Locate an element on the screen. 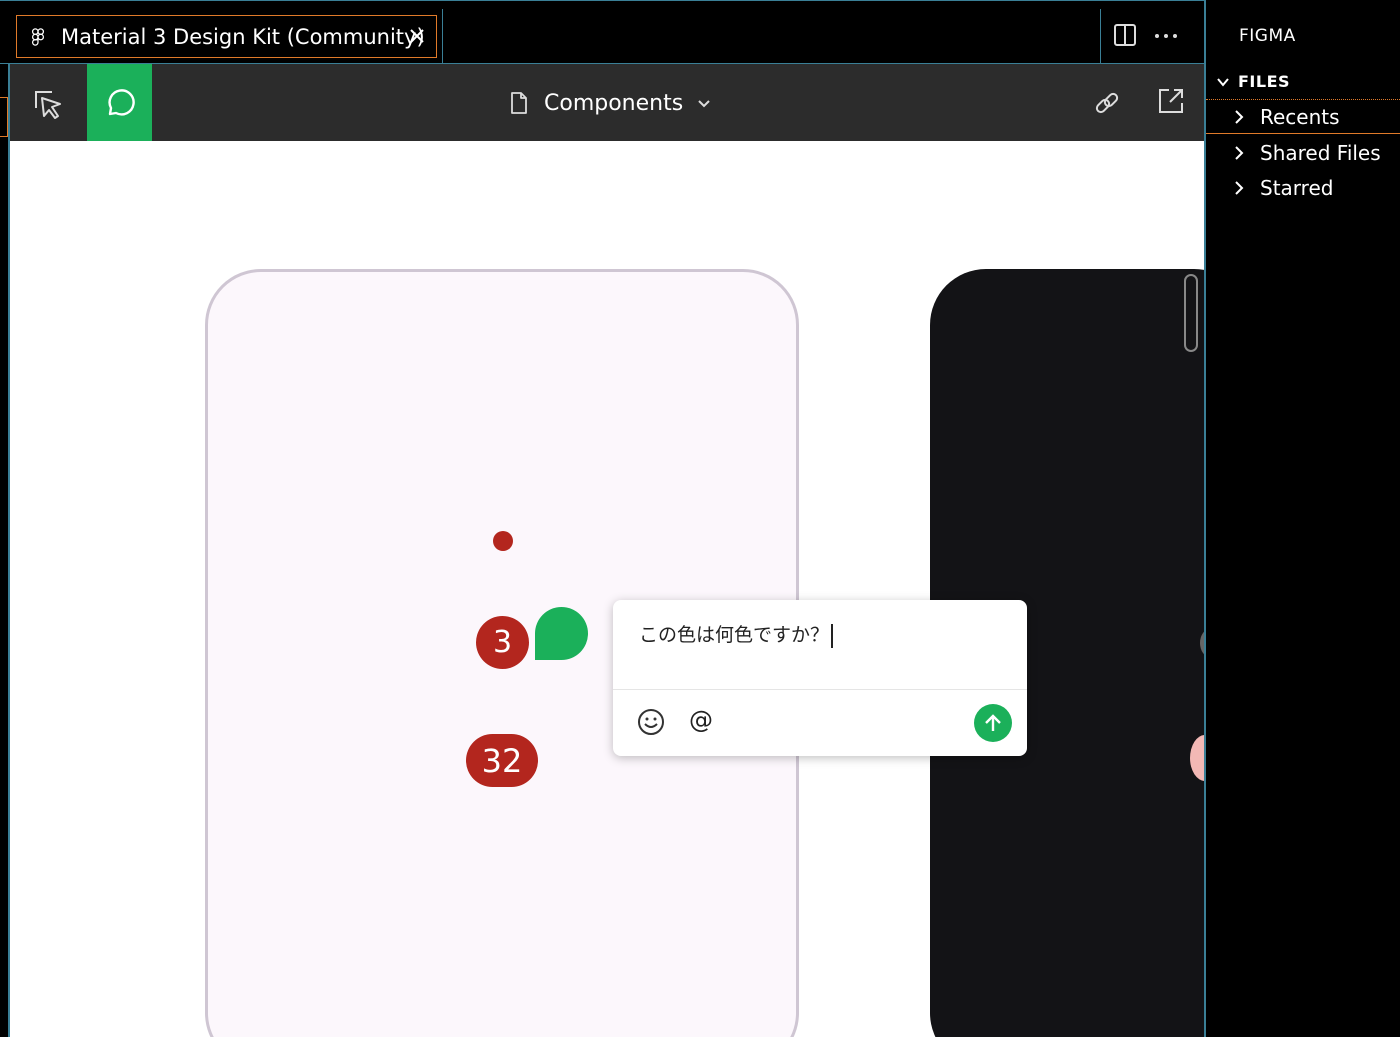 The width and height of the screenshot is (1400, 1037). sidebar-item-starred: Starred is located at coordinates (1303, 188).